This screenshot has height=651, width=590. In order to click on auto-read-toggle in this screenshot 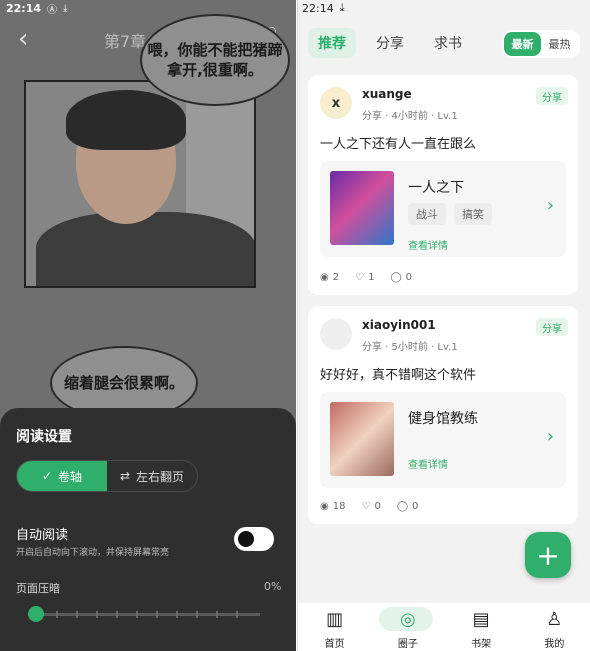, I will do `click(254, 539)`.